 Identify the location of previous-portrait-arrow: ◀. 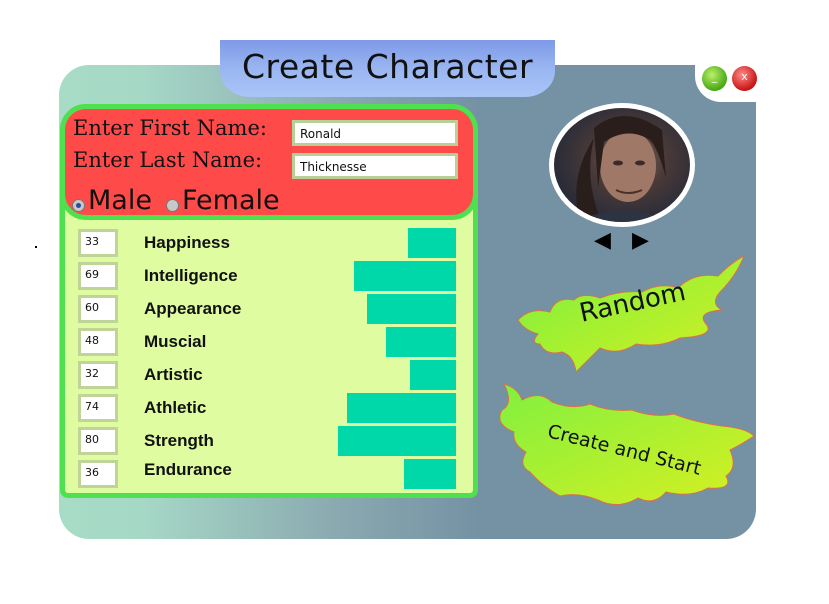
(602, 240).